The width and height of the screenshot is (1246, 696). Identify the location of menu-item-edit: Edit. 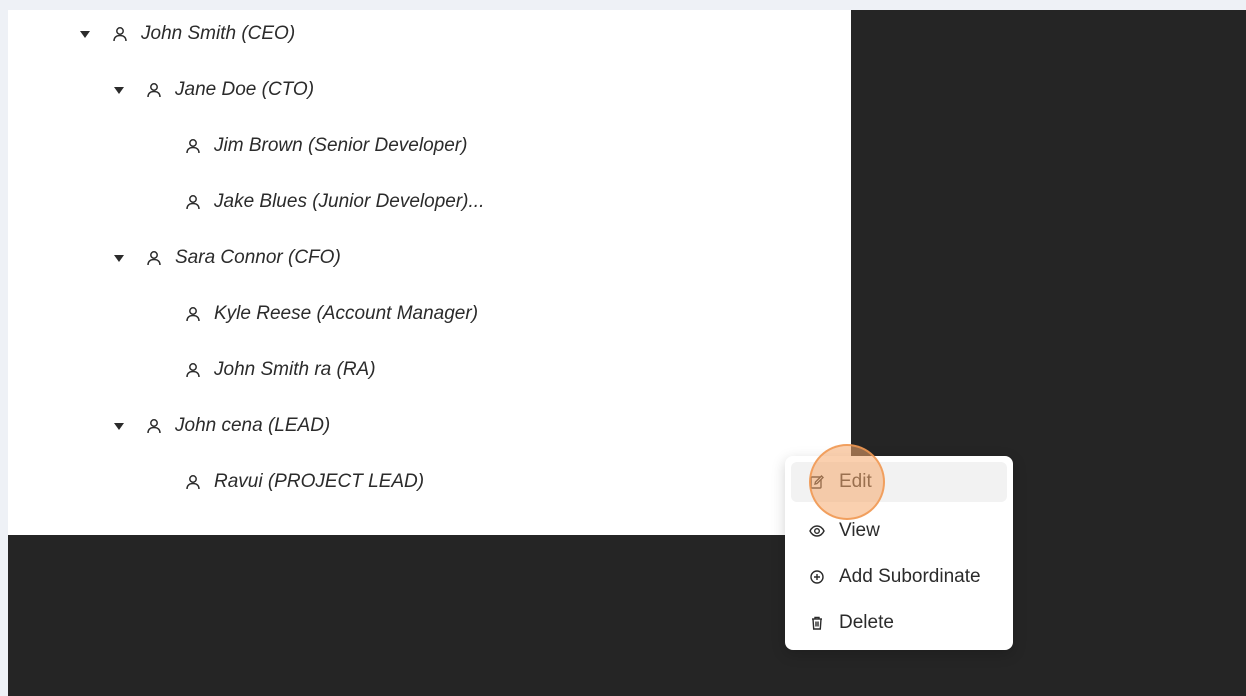
(899, 482).